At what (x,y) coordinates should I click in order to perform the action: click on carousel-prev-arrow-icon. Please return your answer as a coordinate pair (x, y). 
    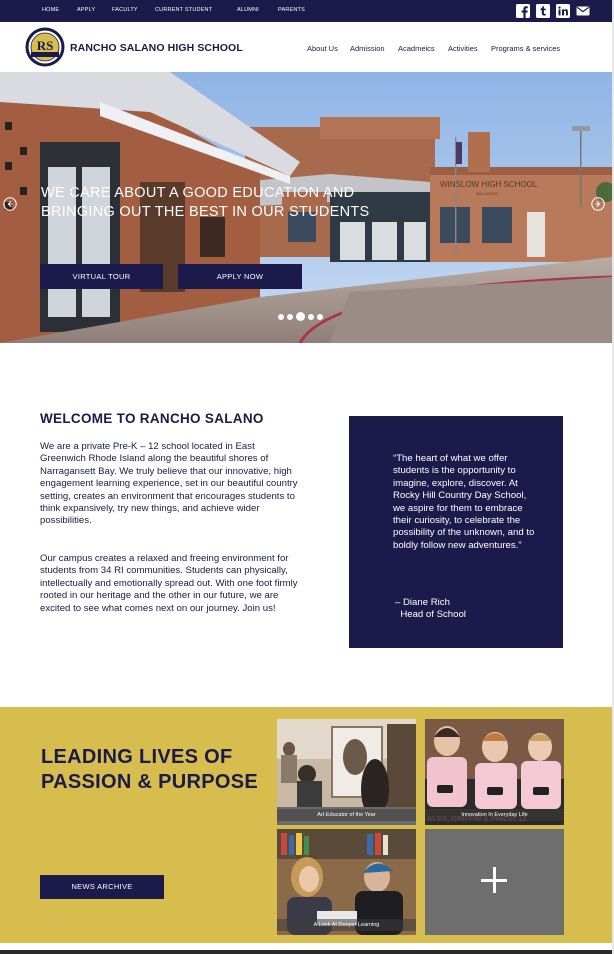
    Looking at the image, I should click on (10, 204).